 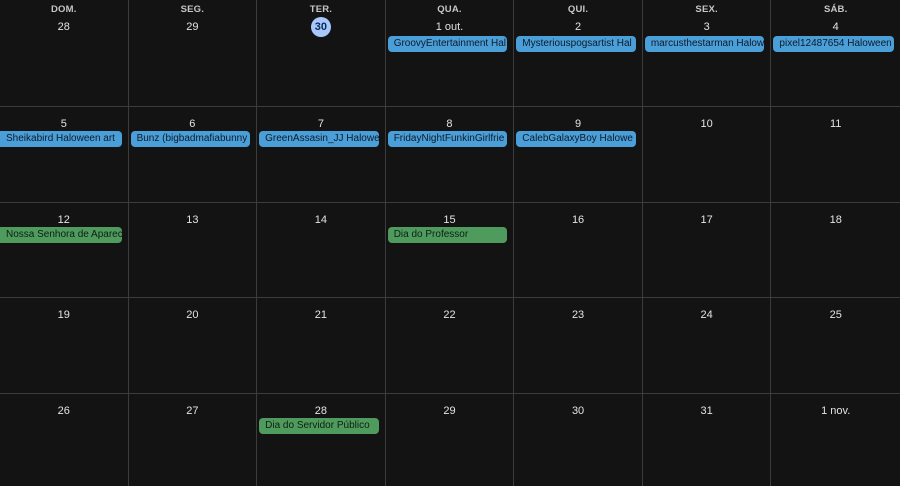 What do you see at coordinates (835, 346) in the screenshot?
I see `day-cell: 25` at bounding box center [835, 346].